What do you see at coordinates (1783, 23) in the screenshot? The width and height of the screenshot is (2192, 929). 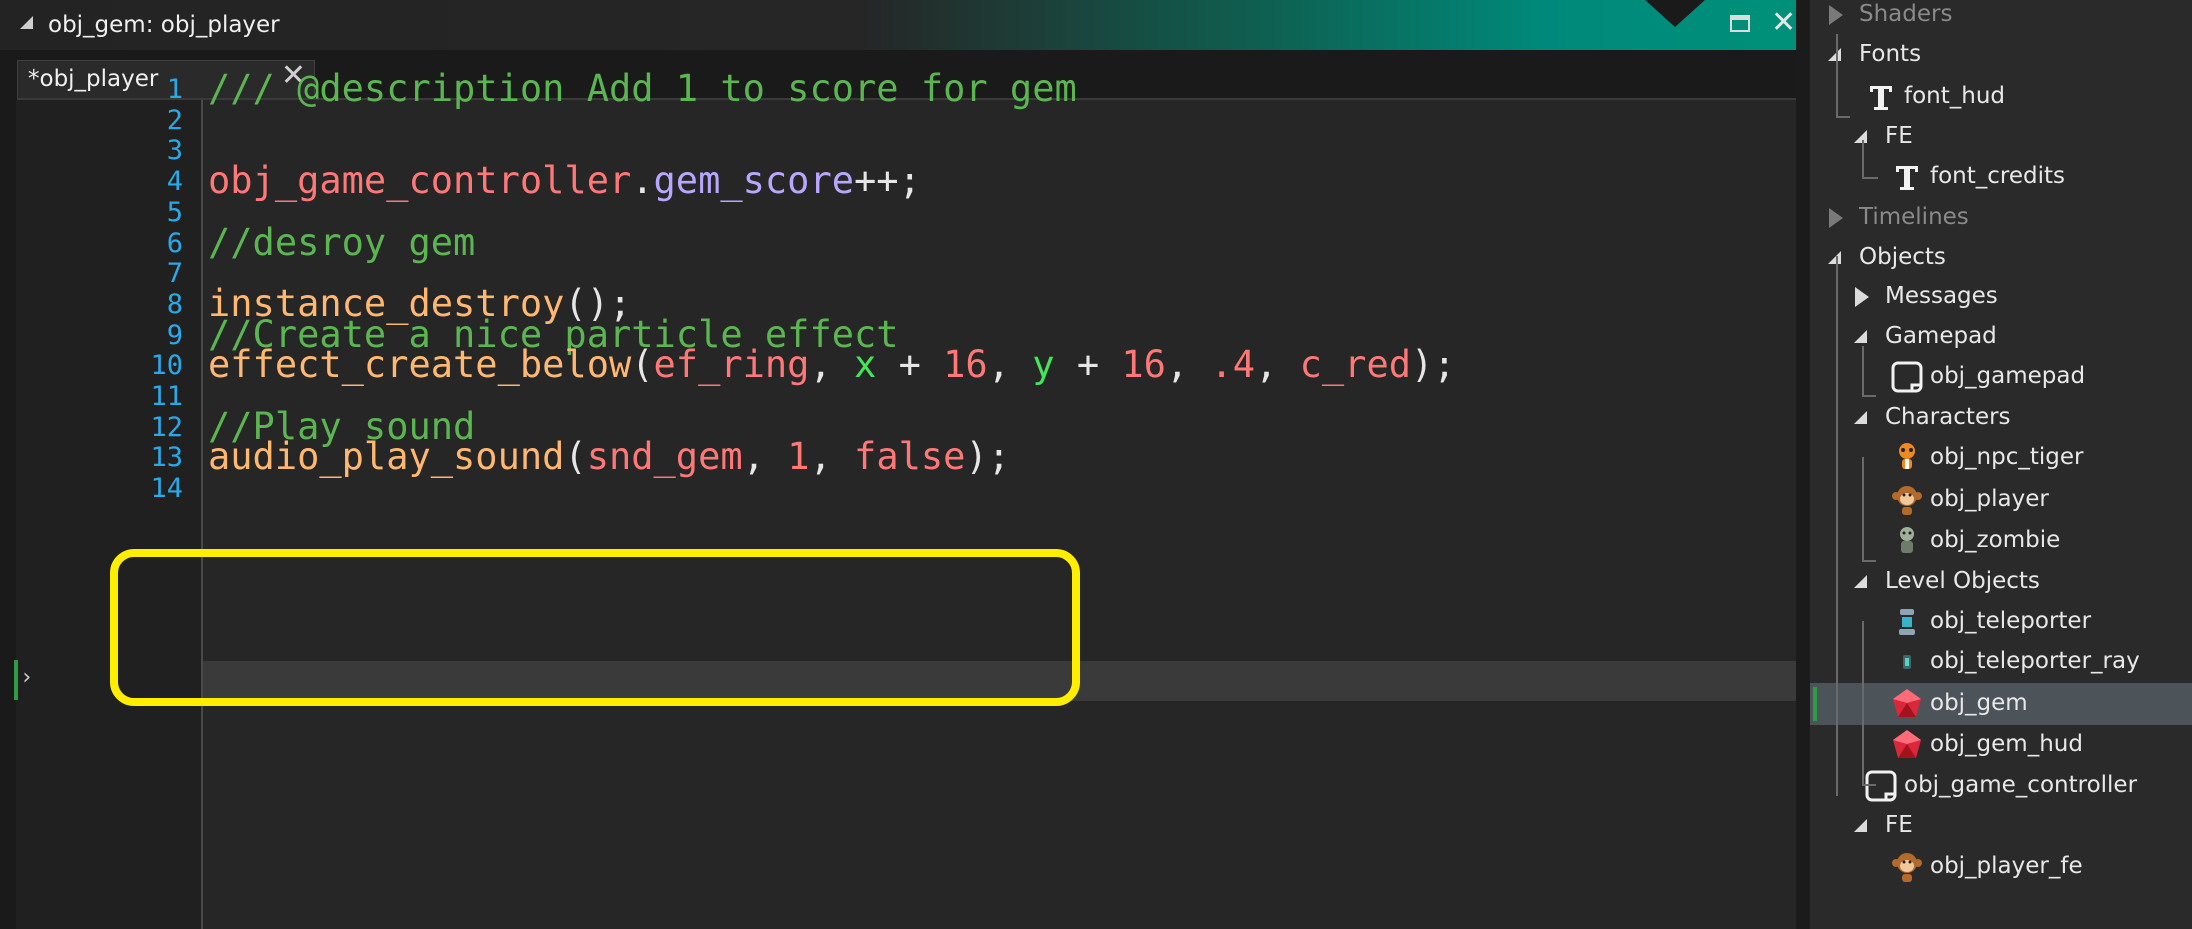 I see `close-window-icon: ✕` at bounding box center [1783, 23].